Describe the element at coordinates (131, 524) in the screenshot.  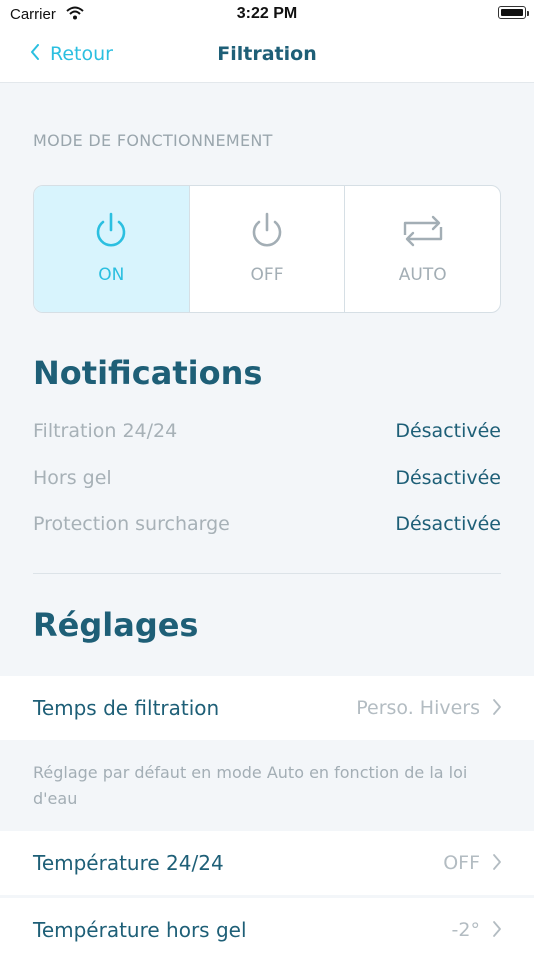
I see `notification-label: Protection surcharge` at that location.